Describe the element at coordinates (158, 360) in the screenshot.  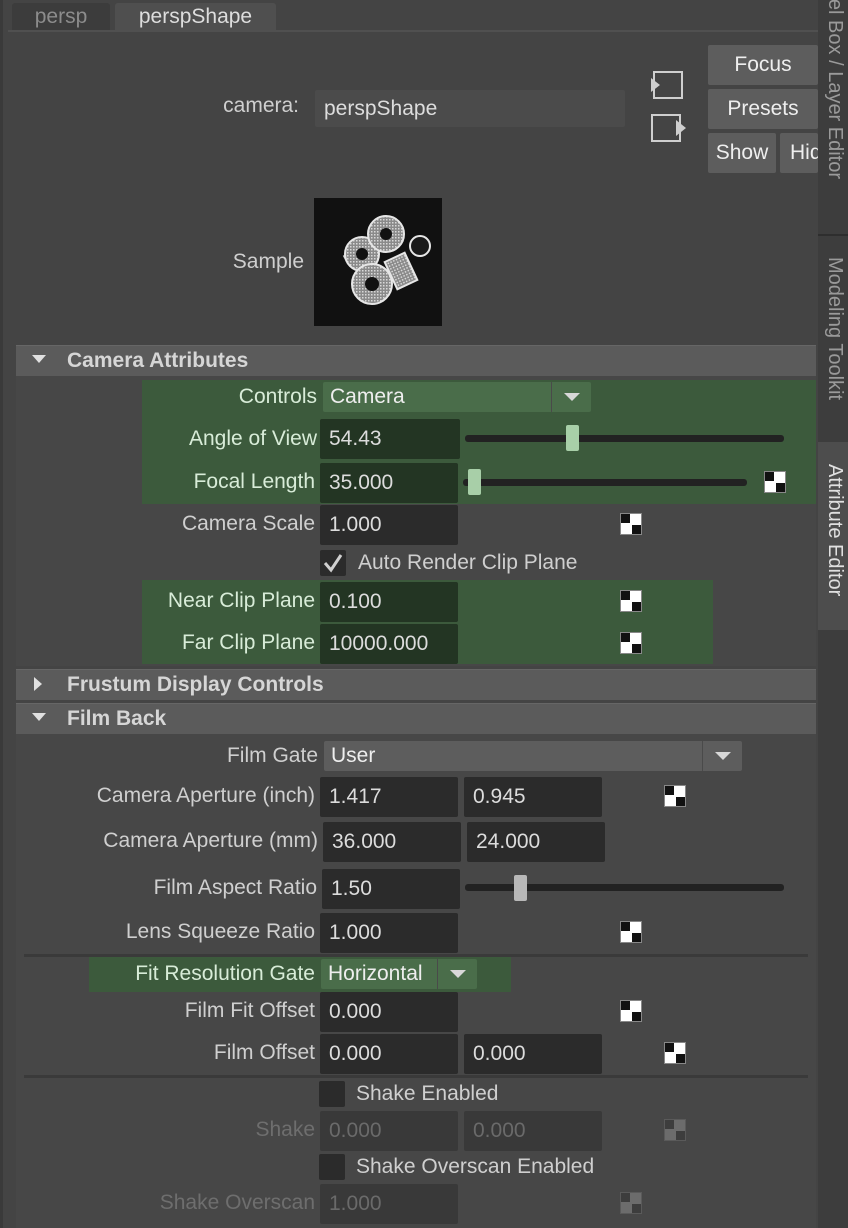
I see `camera-attributes-title: Camera Attributes` at that location.